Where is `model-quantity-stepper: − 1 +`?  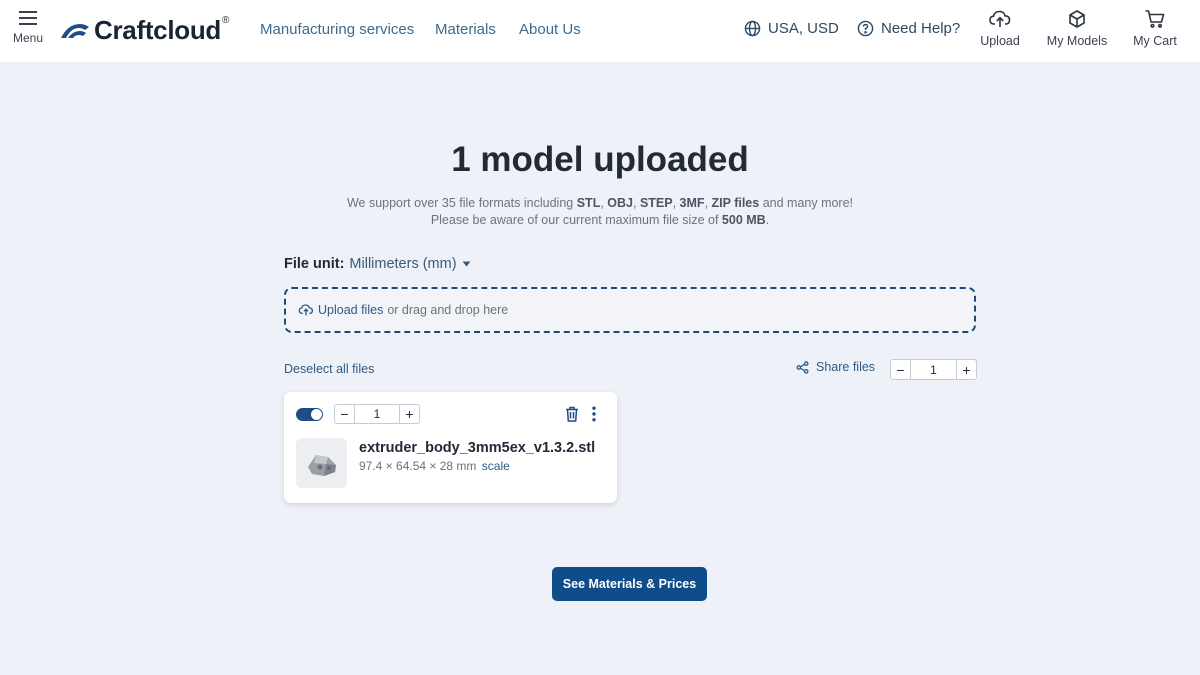
model-quantity-stepper: − 1 + is located at coordinates (377, 414).